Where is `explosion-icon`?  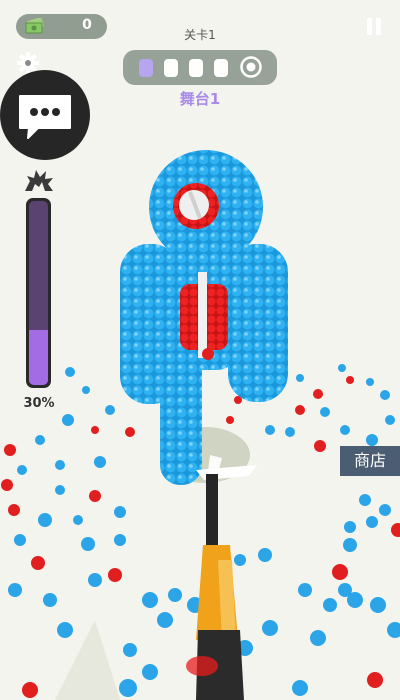 explosion-icon is located at coordinates (39, 180).